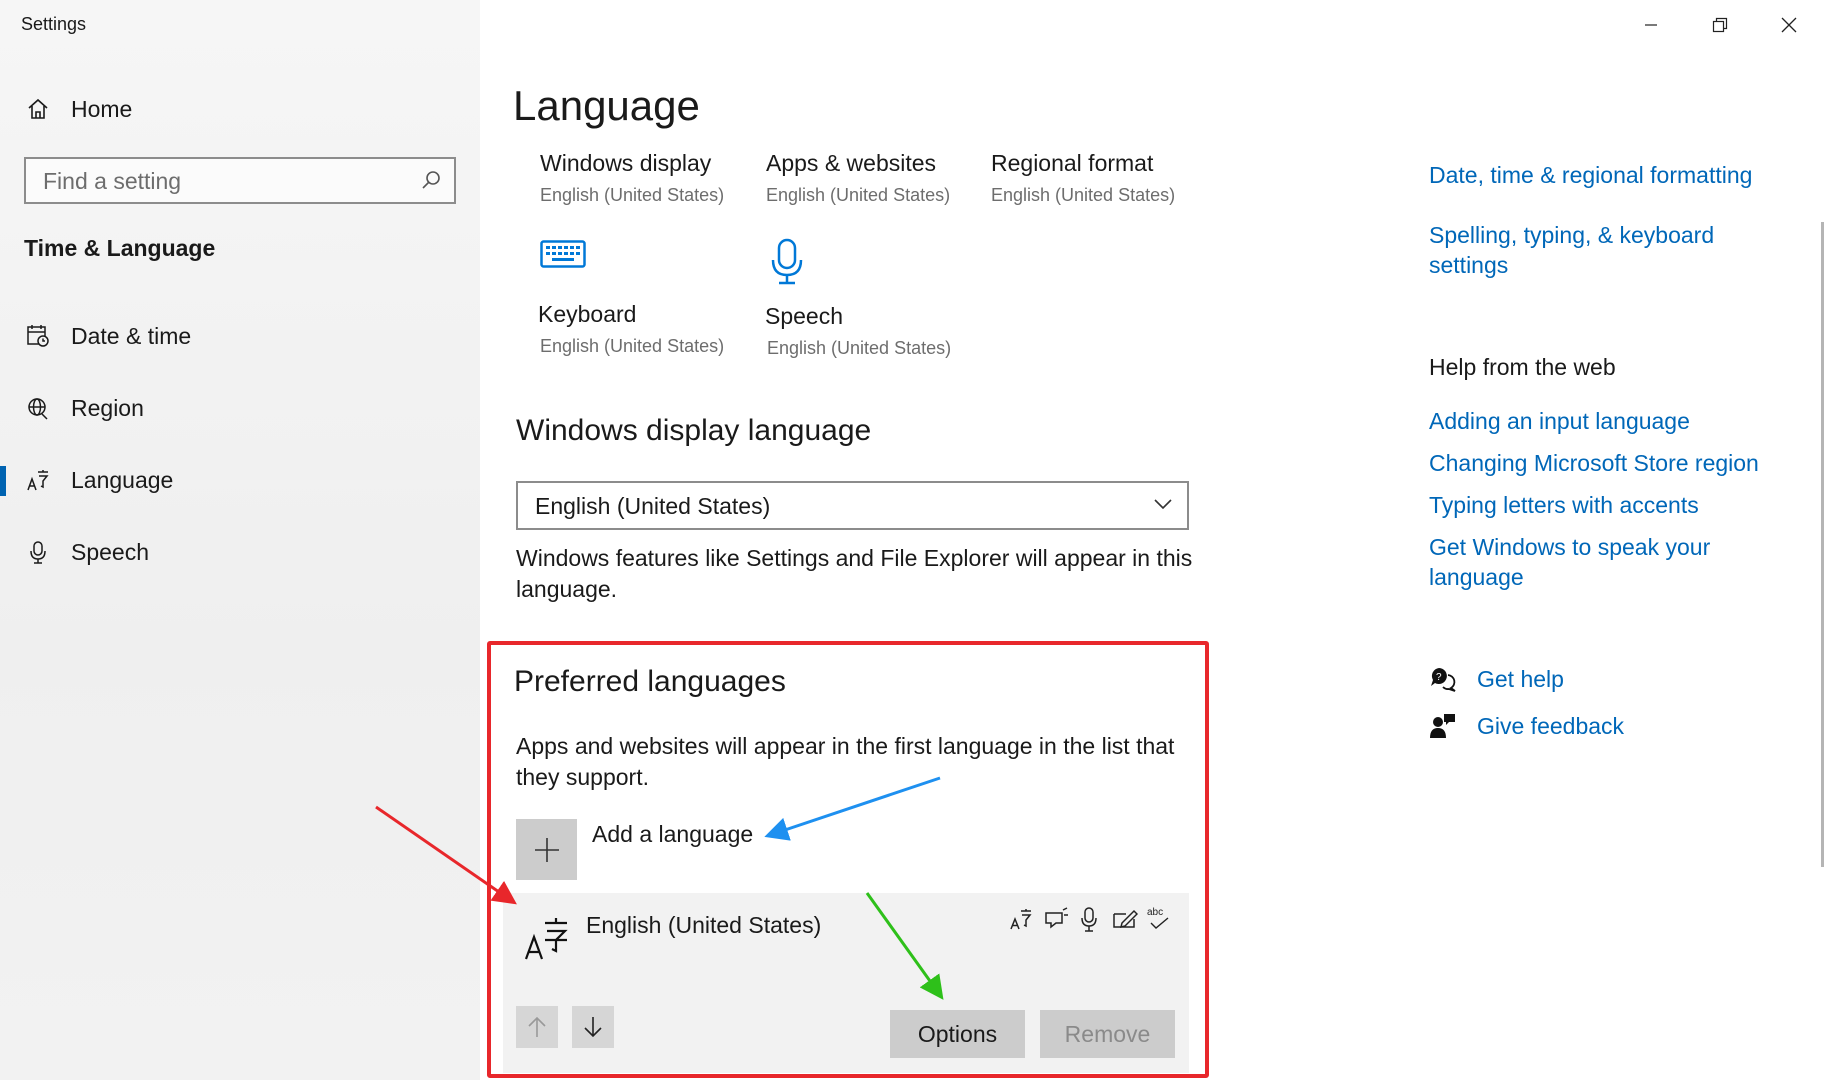 The image size is (1825, 1080). I want to click on link-spelling-typing-keyboard: Spelling, typing, & keyboard settings, so click(1594, 250).